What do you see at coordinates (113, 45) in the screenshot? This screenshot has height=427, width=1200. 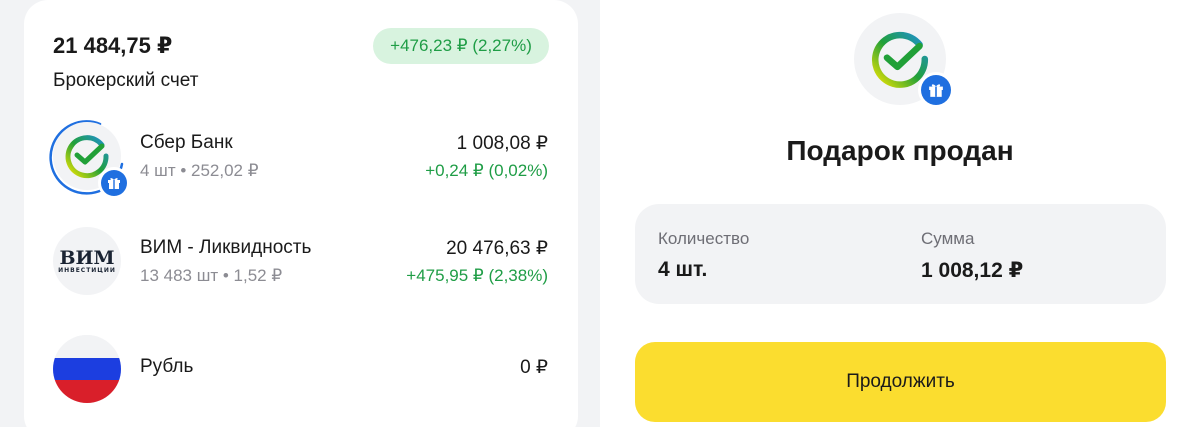 I see `portfolio-total: 21 484,75 ₽` at bounding box center [113, 45].